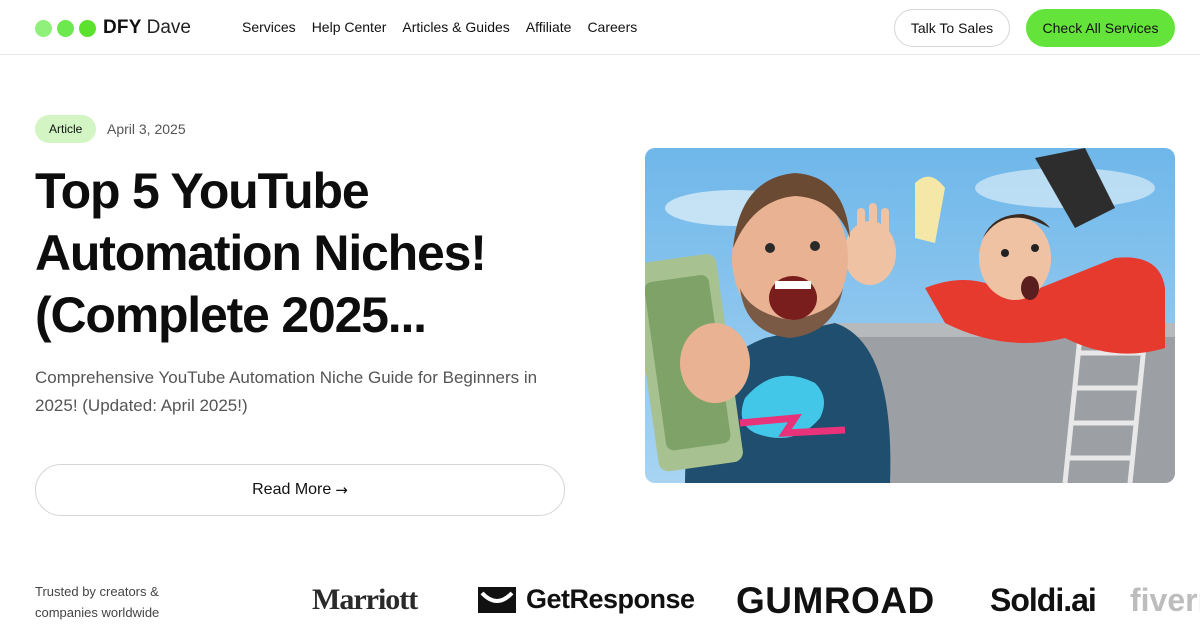  What do you see at coordinates (269, 27) in the screenshot?
I see `nav-services: Services` at bounding box center [269, 27].